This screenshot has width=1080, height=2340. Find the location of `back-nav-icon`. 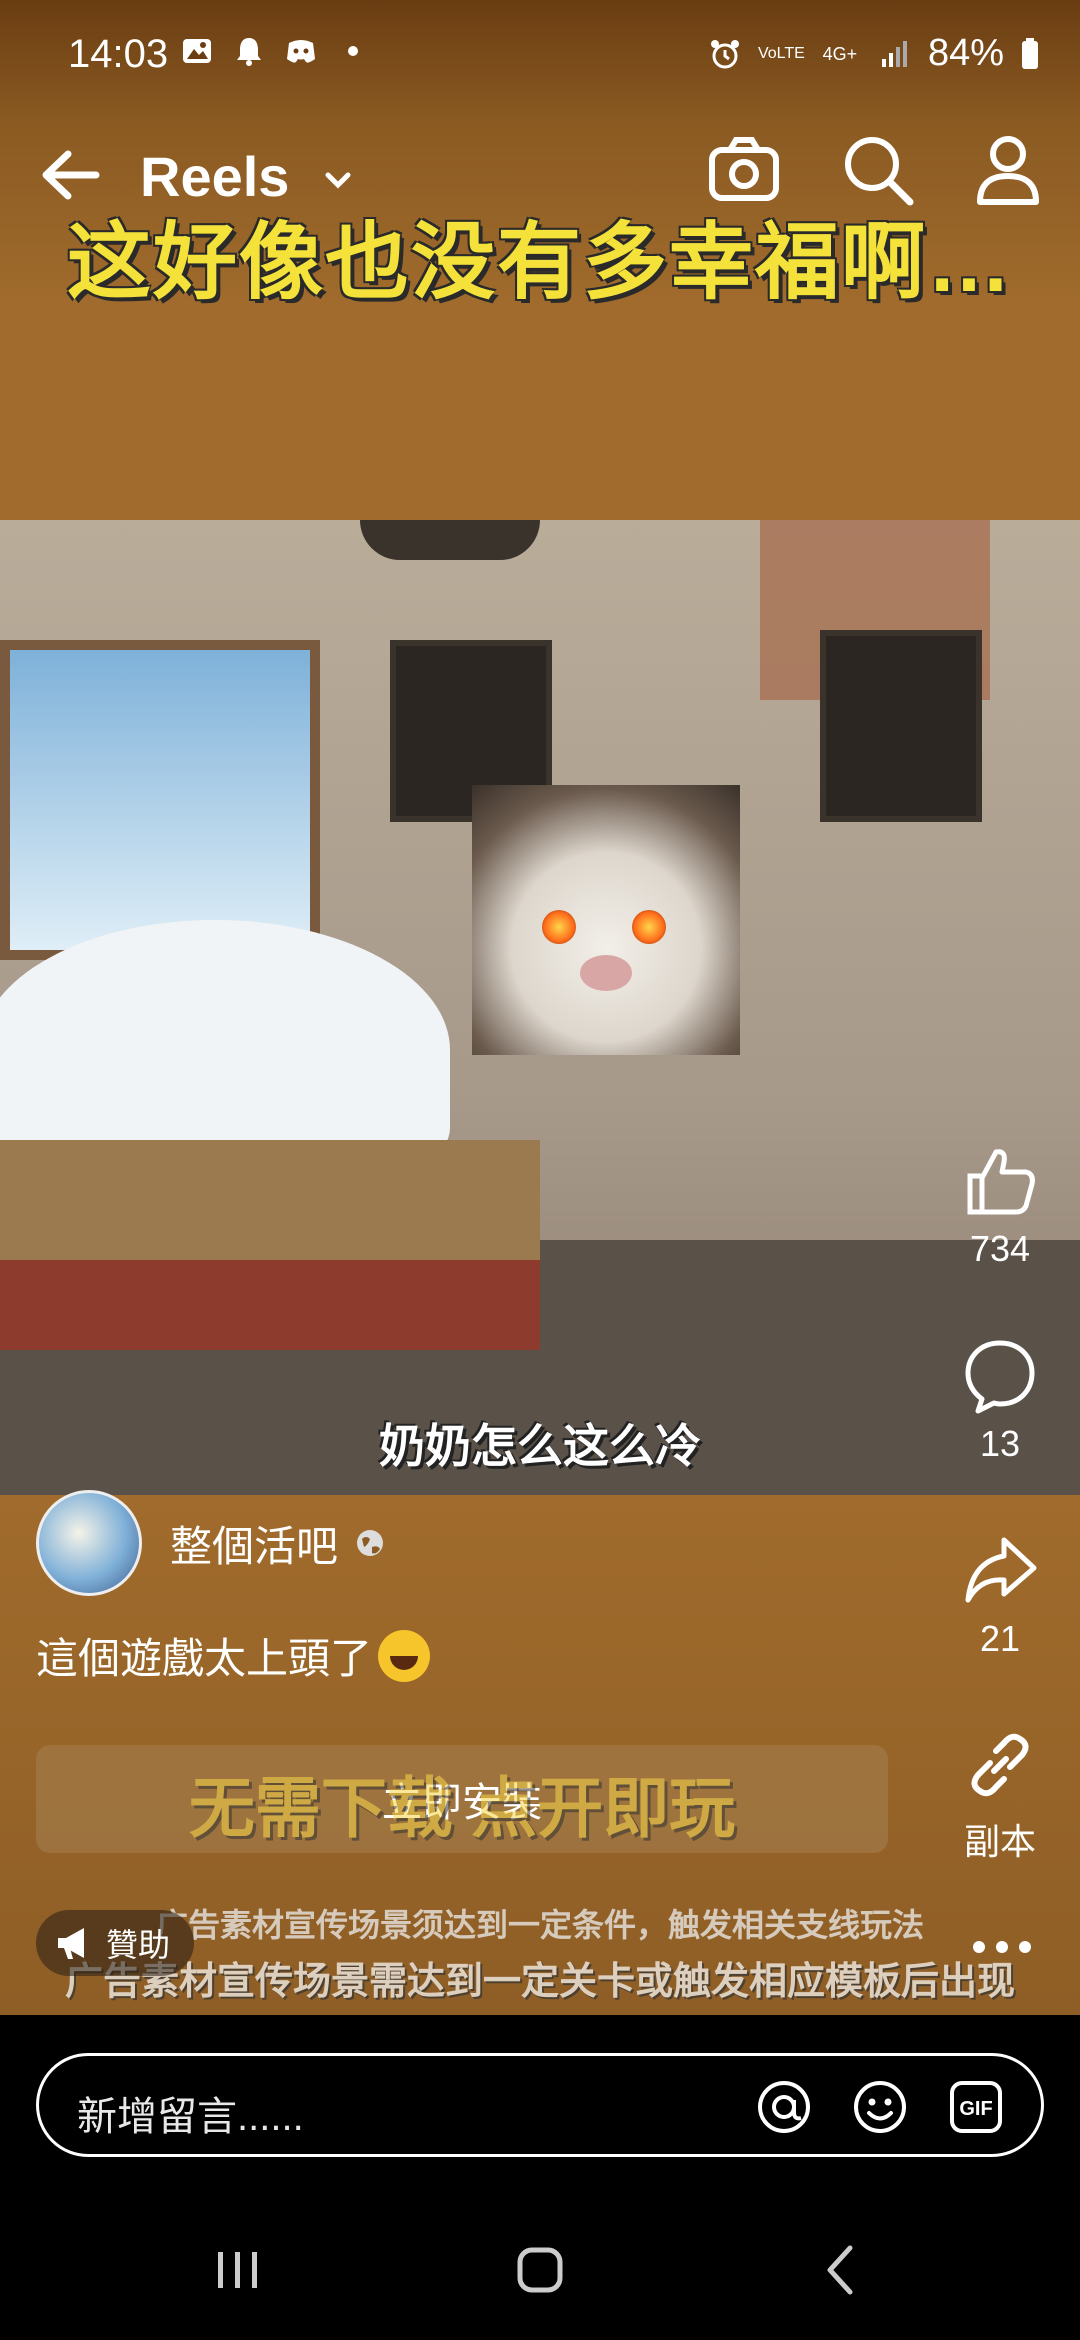

back-nav-icon is located at coordinates (842, 2270).